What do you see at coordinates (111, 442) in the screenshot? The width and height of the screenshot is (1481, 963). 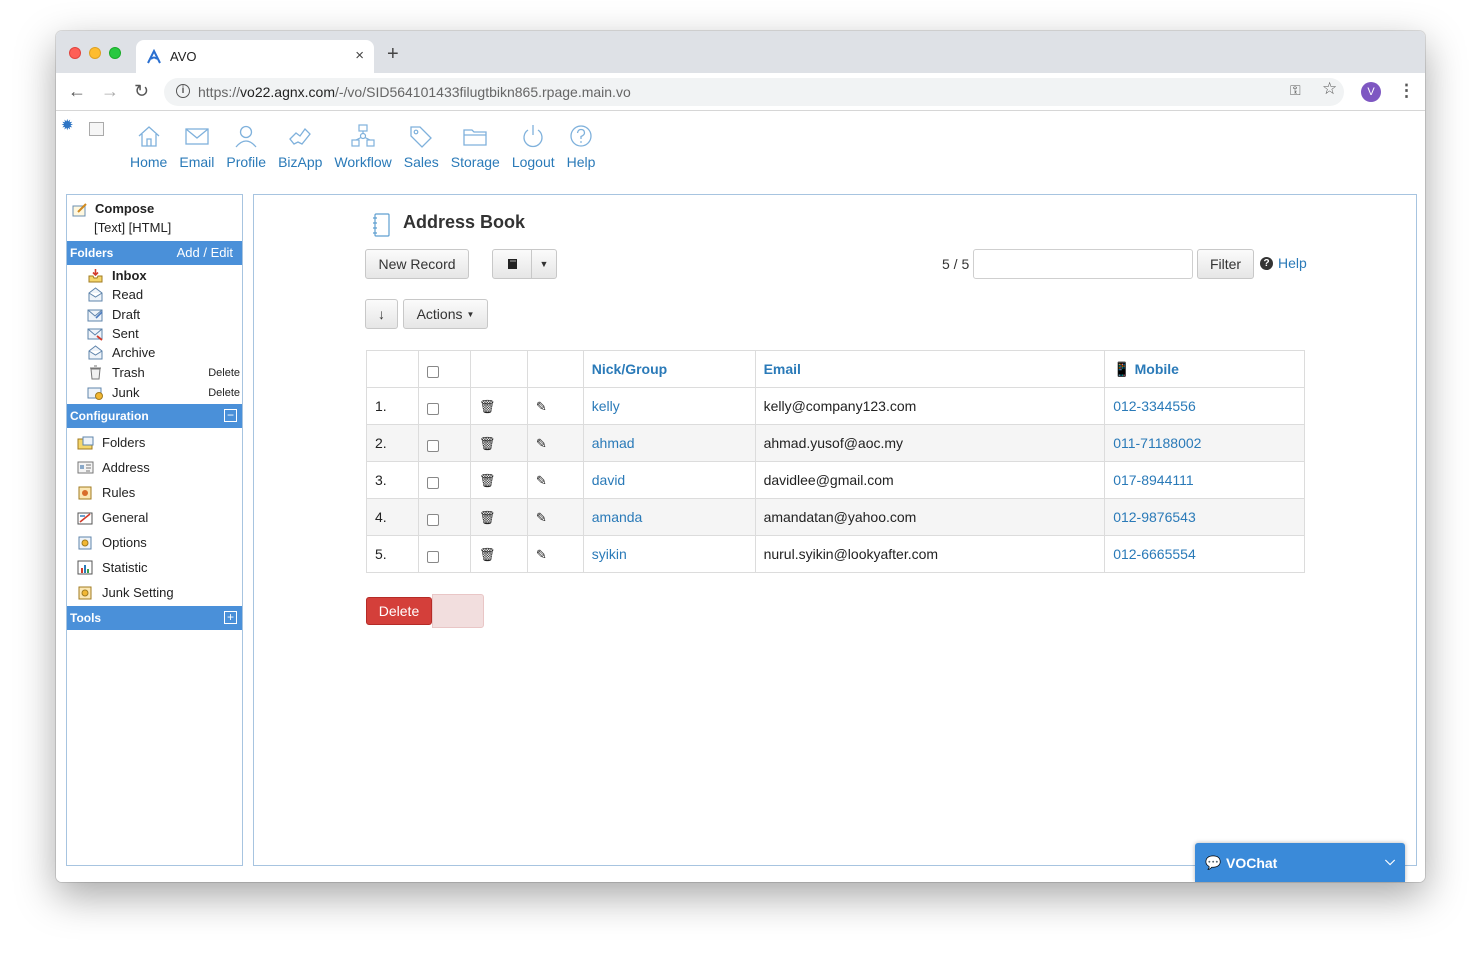 I see `config-folders: Folders` at bounding box center [111, 442].